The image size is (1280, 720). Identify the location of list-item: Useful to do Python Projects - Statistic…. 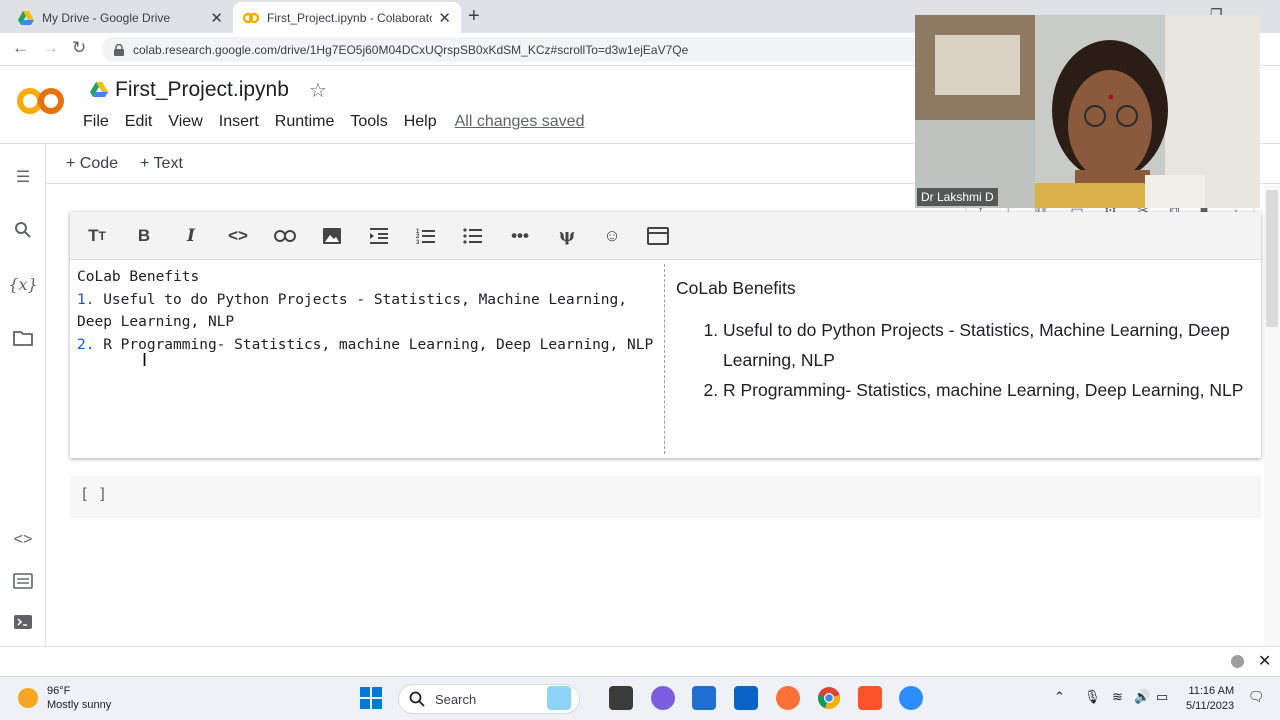
(984, 345).